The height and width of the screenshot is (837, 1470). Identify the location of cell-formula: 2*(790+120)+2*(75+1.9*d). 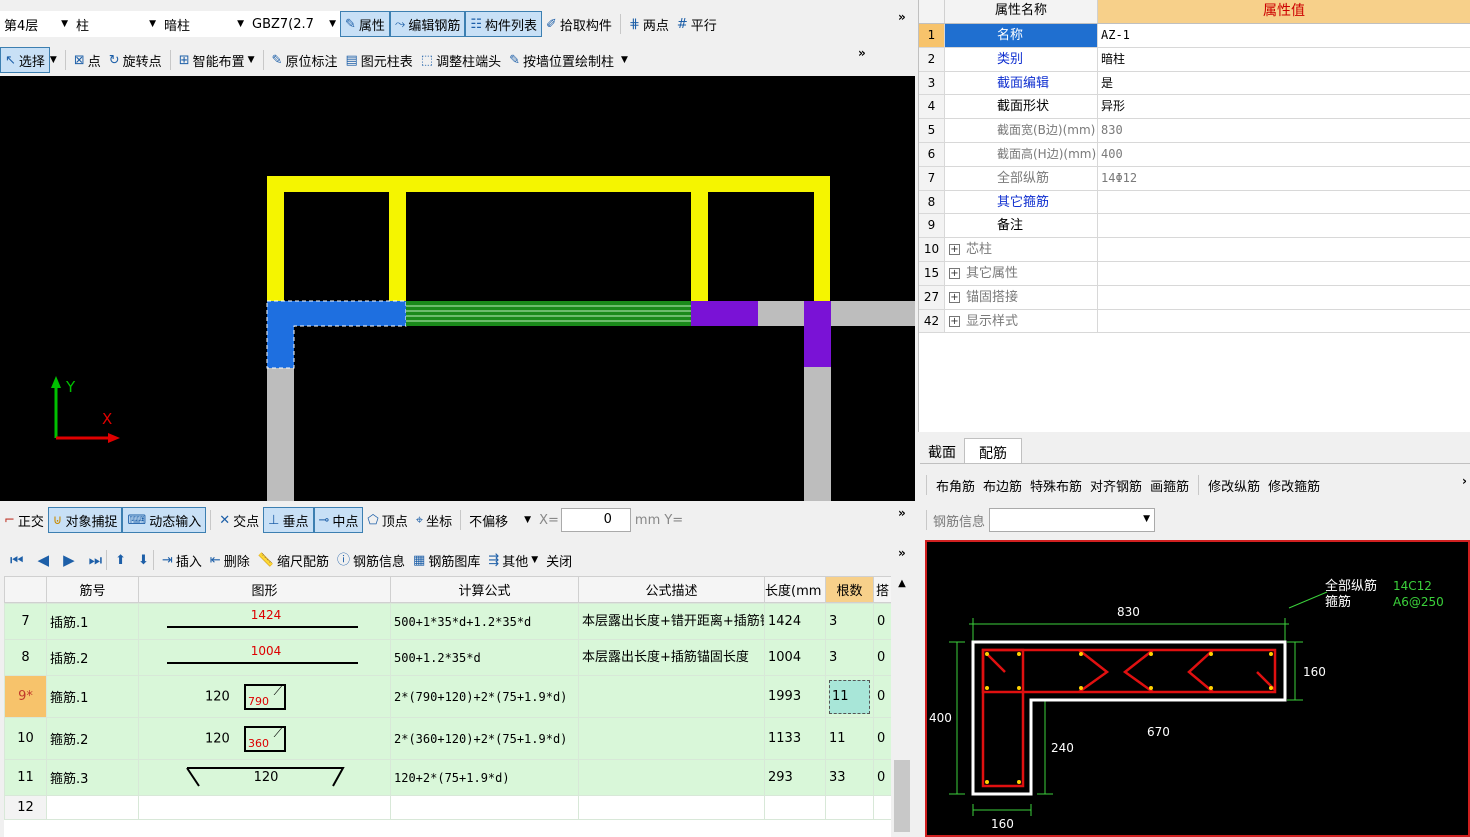
(484, 696).